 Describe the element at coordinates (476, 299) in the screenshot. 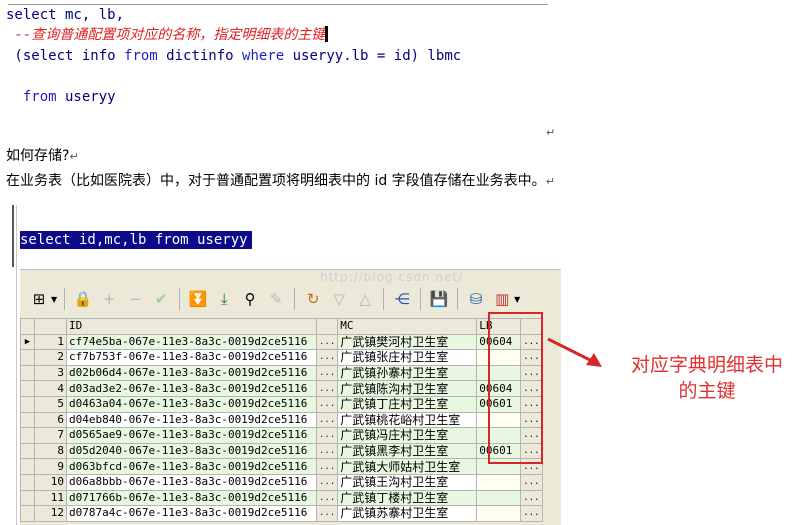

I see `database-icon: ⛁` at that location.